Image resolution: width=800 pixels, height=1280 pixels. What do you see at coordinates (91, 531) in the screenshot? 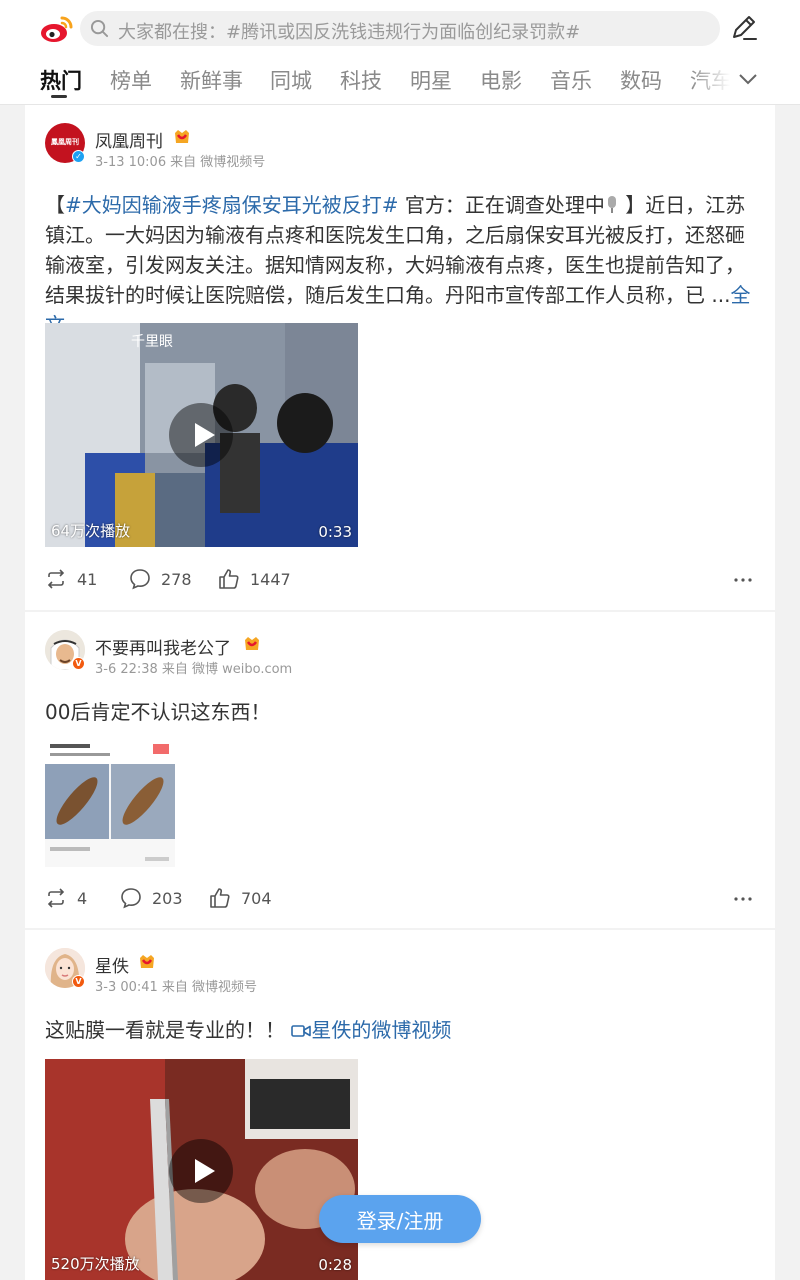
I see `video-view-count: 64万次播放` at bounding box center [91, 531].